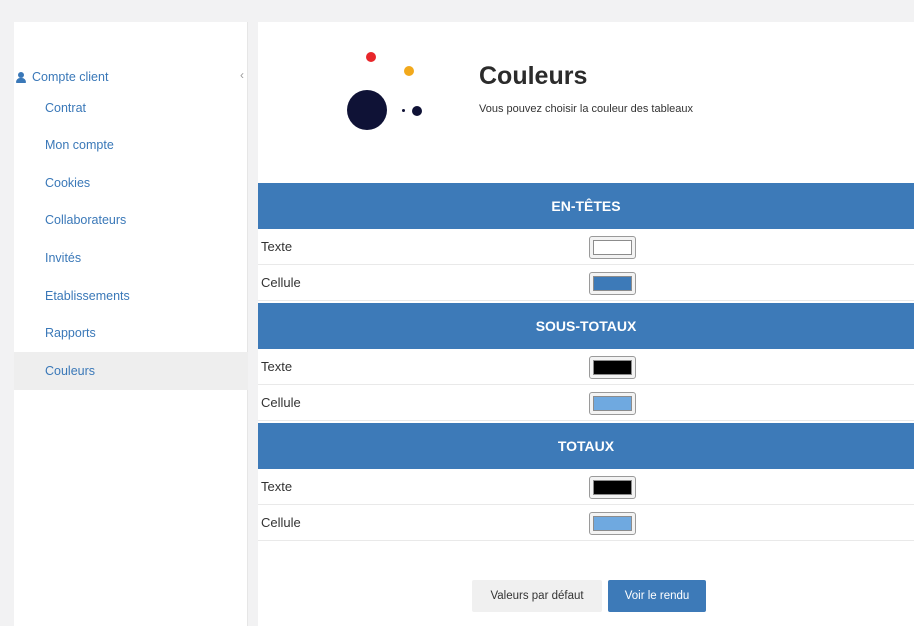 This screenshot has height=626, width=914. I want to click on sidebar-item-invites: Invités, so click(131, 258).